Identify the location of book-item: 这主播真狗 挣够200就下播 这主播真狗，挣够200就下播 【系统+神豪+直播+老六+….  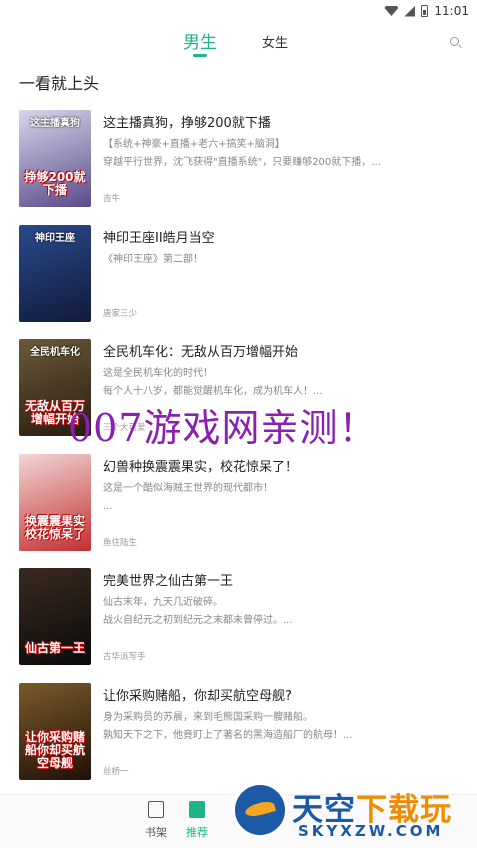
(238, 165).